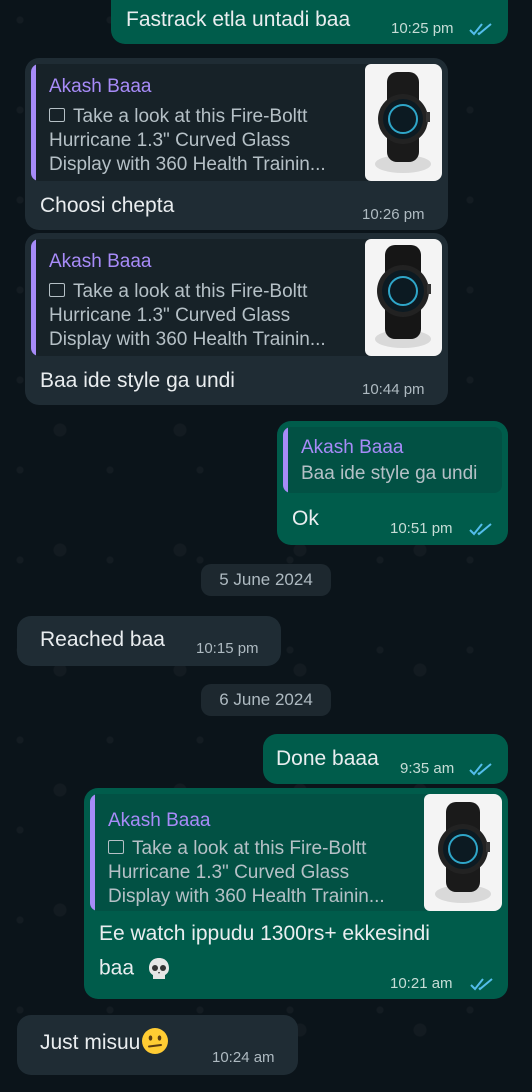 This screenshot has width=532, height=1092. I want to click on message-time: 10:51 pm, so click(421, 528).